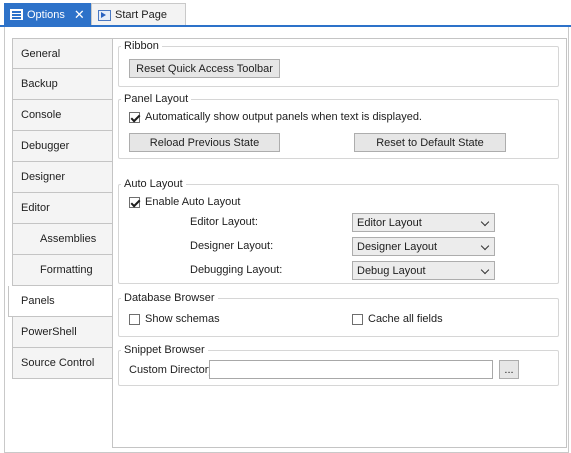 This screenshot has height=453, width=571. What do you see at coordinates (45, 146) in the screenshot?
I see `category-label: Debugger` at bounding box center [45, 146].